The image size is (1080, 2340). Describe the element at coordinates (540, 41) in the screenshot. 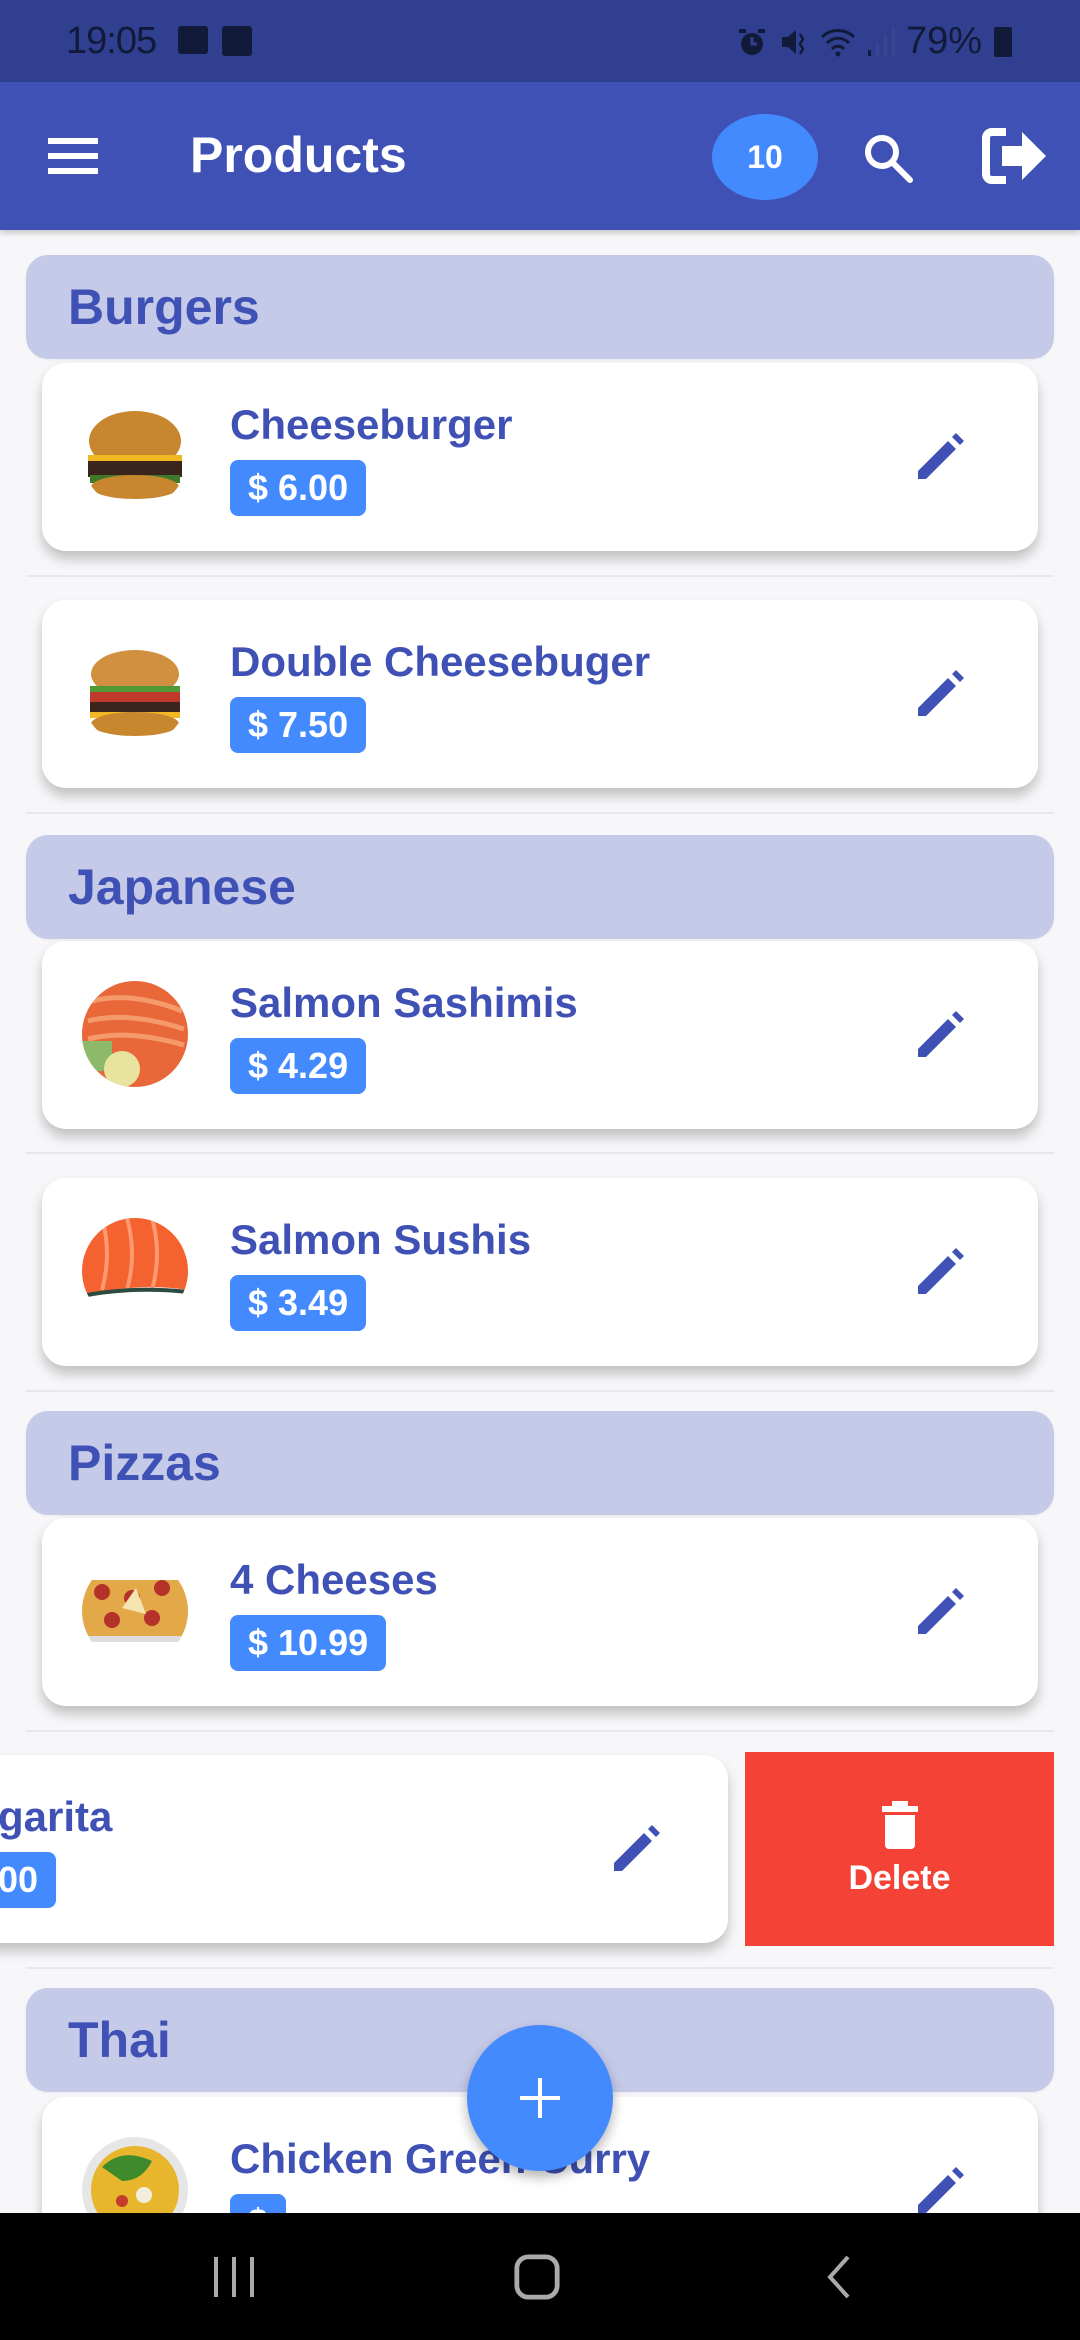

I see `status-bar: 19:05 79%` at that location.